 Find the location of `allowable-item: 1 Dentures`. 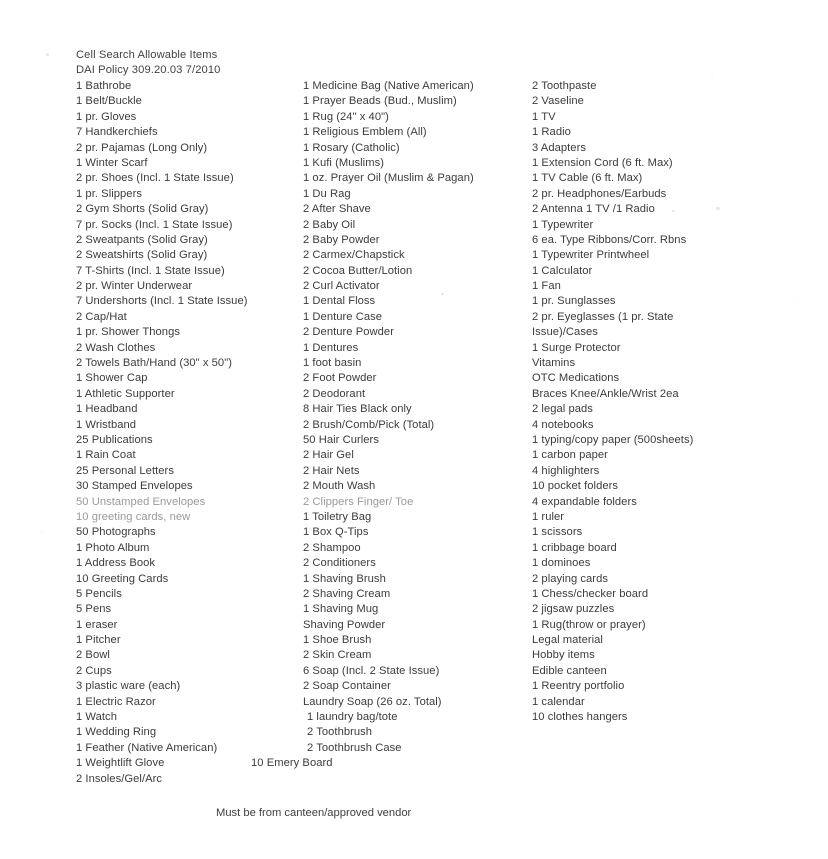

allowable-item: 1 Dentures is located at coordinates (331, 347).